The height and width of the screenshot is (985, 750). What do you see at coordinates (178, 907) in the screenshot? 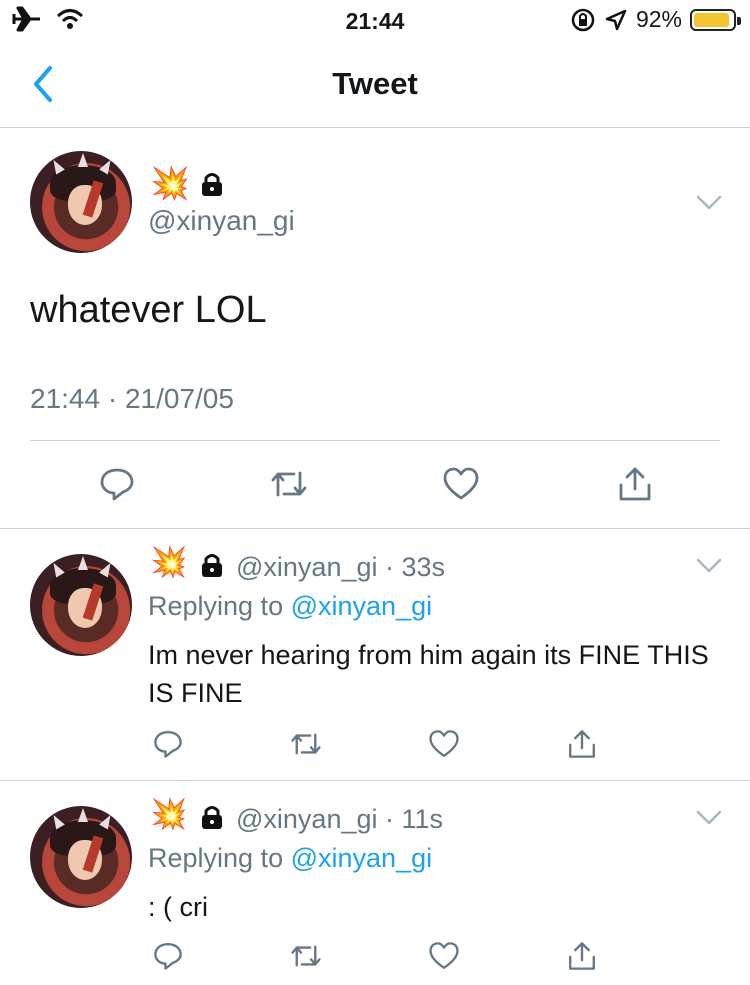
I see `reply-text: : ( cri` at bounding box center [178, 907].